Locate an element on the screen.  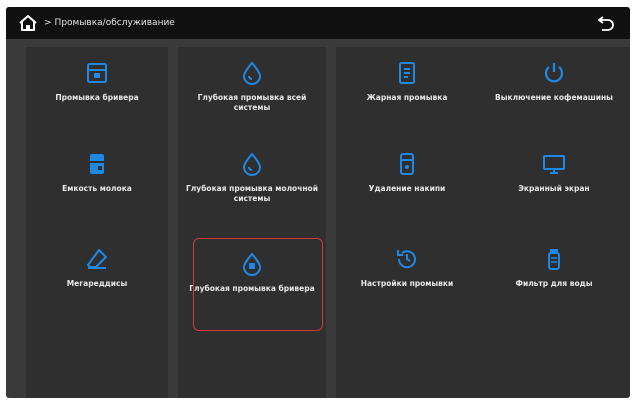
tile-label: Глубокая промывка молочной системы is located at coordinates (252, 193).